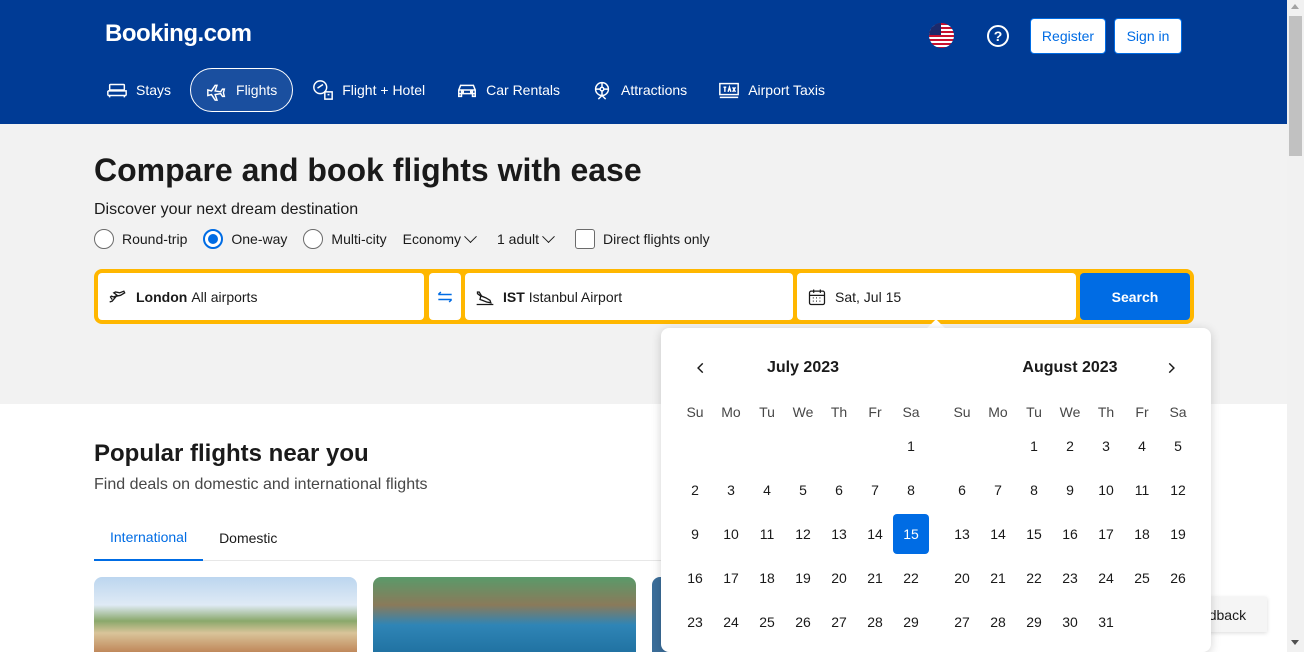  I want to click on page-scrollbar, so click(1295, 326).